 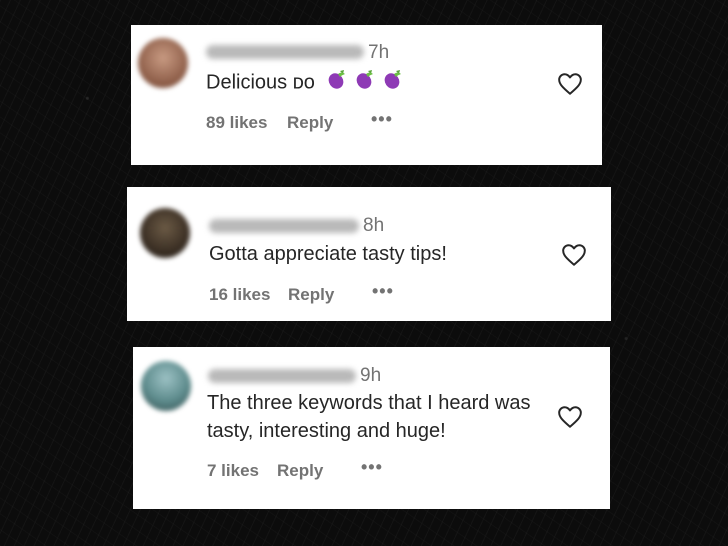 What do you see at coordinates (371, 375) in the screenshot?
I see `comment-time: 9h` at bounding box center [371, 375].